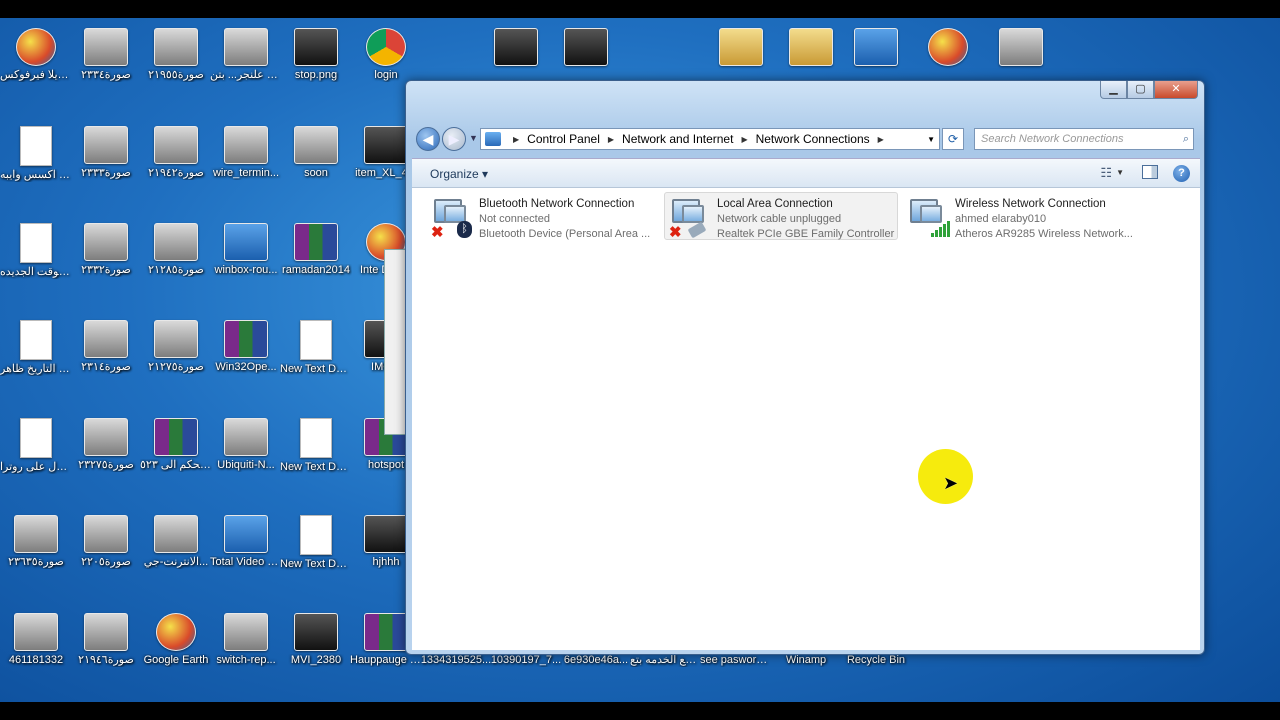 This screenshot has width=1280, height=720. What do you see at coordinates (1181, 173) in the screenshot?
I see `help-icon: ?` at bounding box center [1181, 173].